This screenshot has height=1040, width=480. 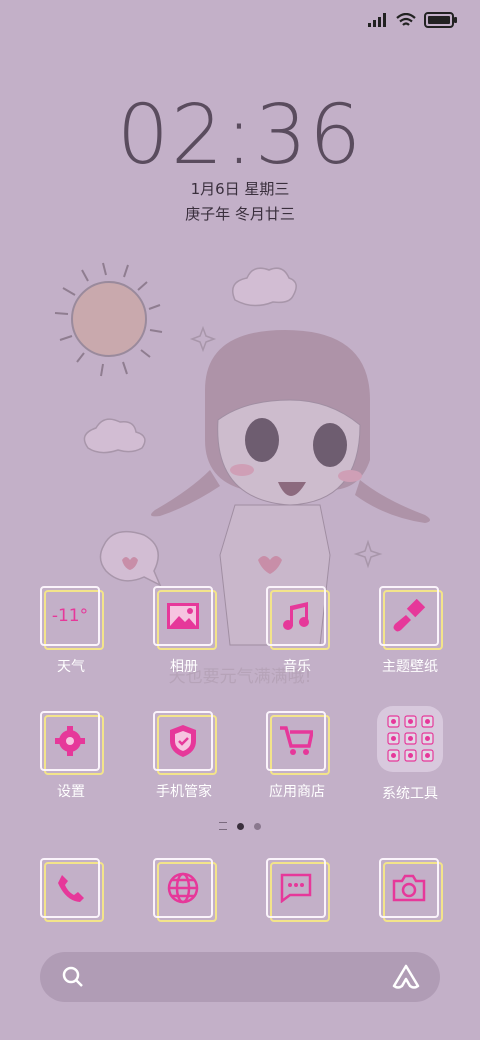 I want to click on app-label: 设置, so click(x=71, y=792).